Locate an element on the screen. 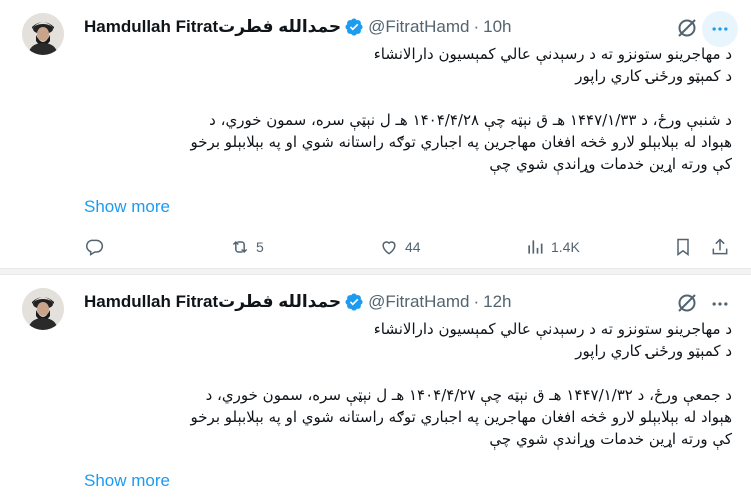  bookmark-icon is located at coordinates (683, 247).